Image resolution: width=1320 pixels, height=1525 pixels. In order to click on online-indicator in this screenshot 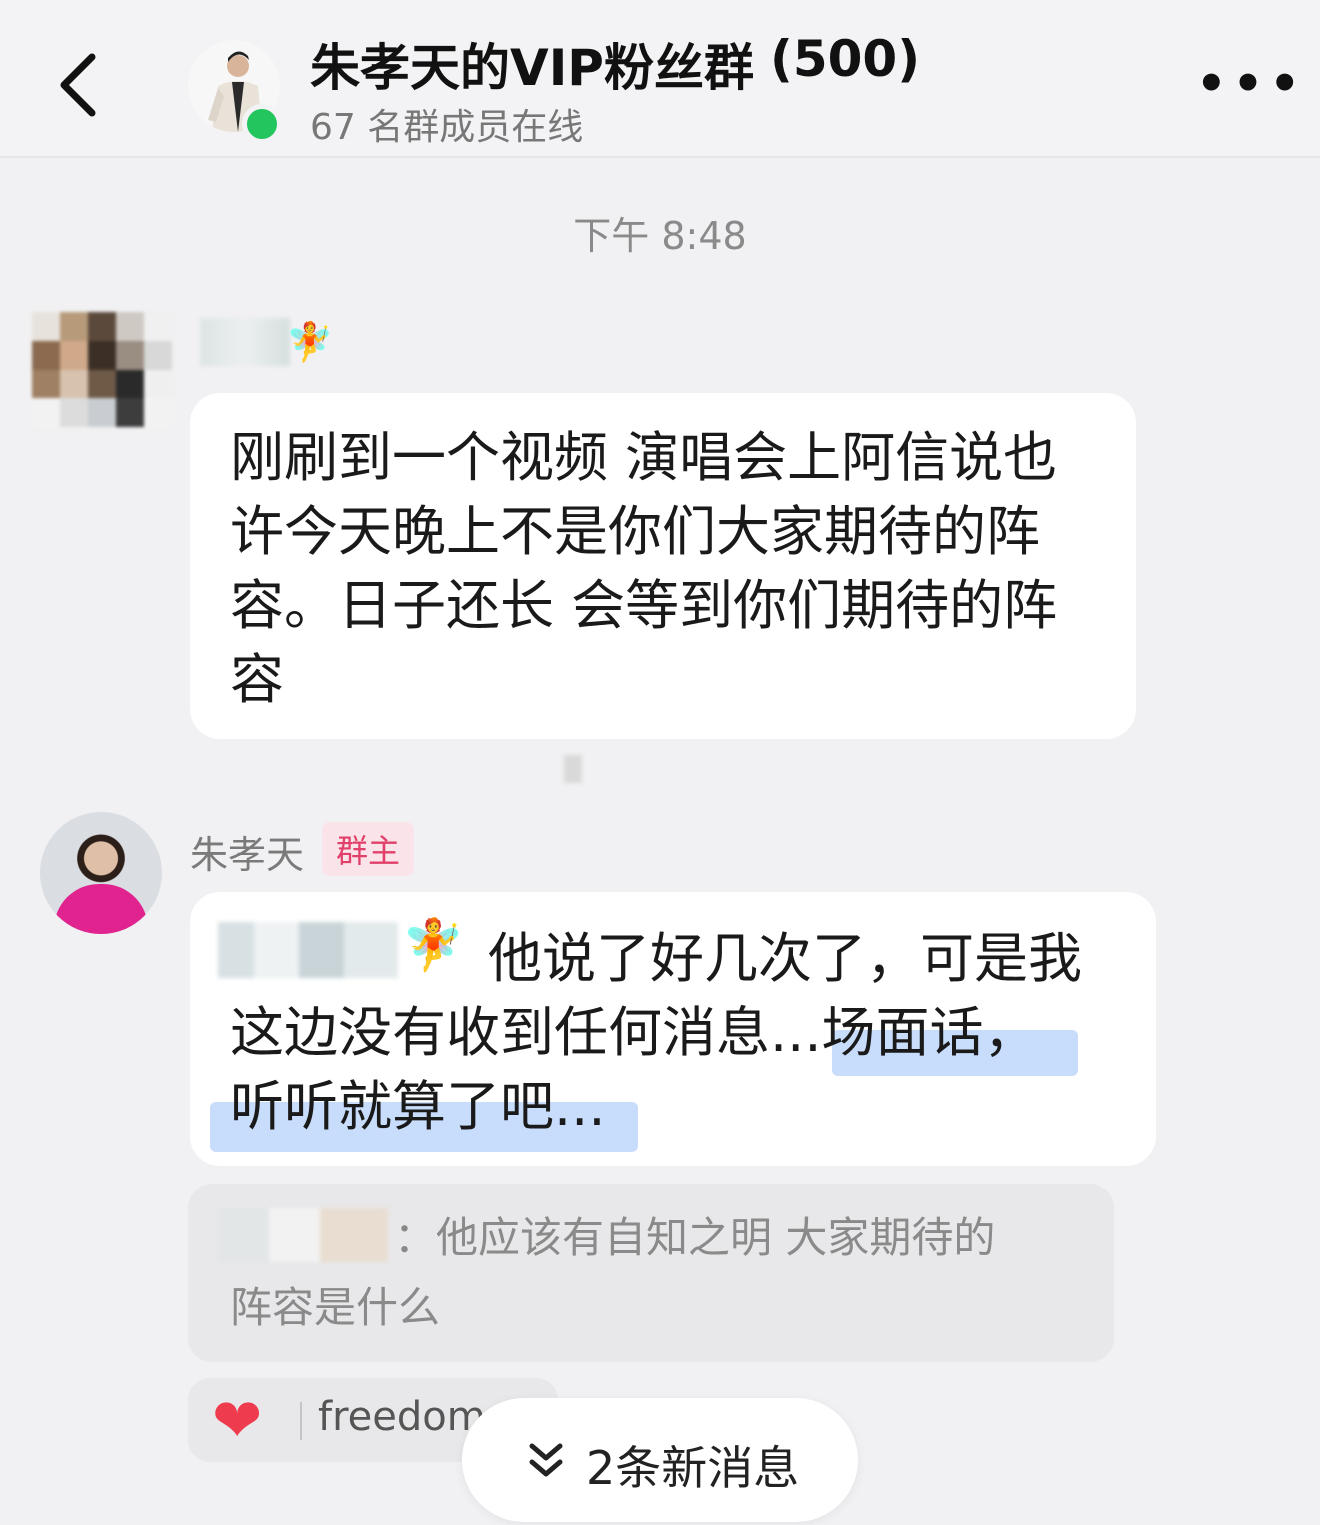, I will do `click(262, 124)`.